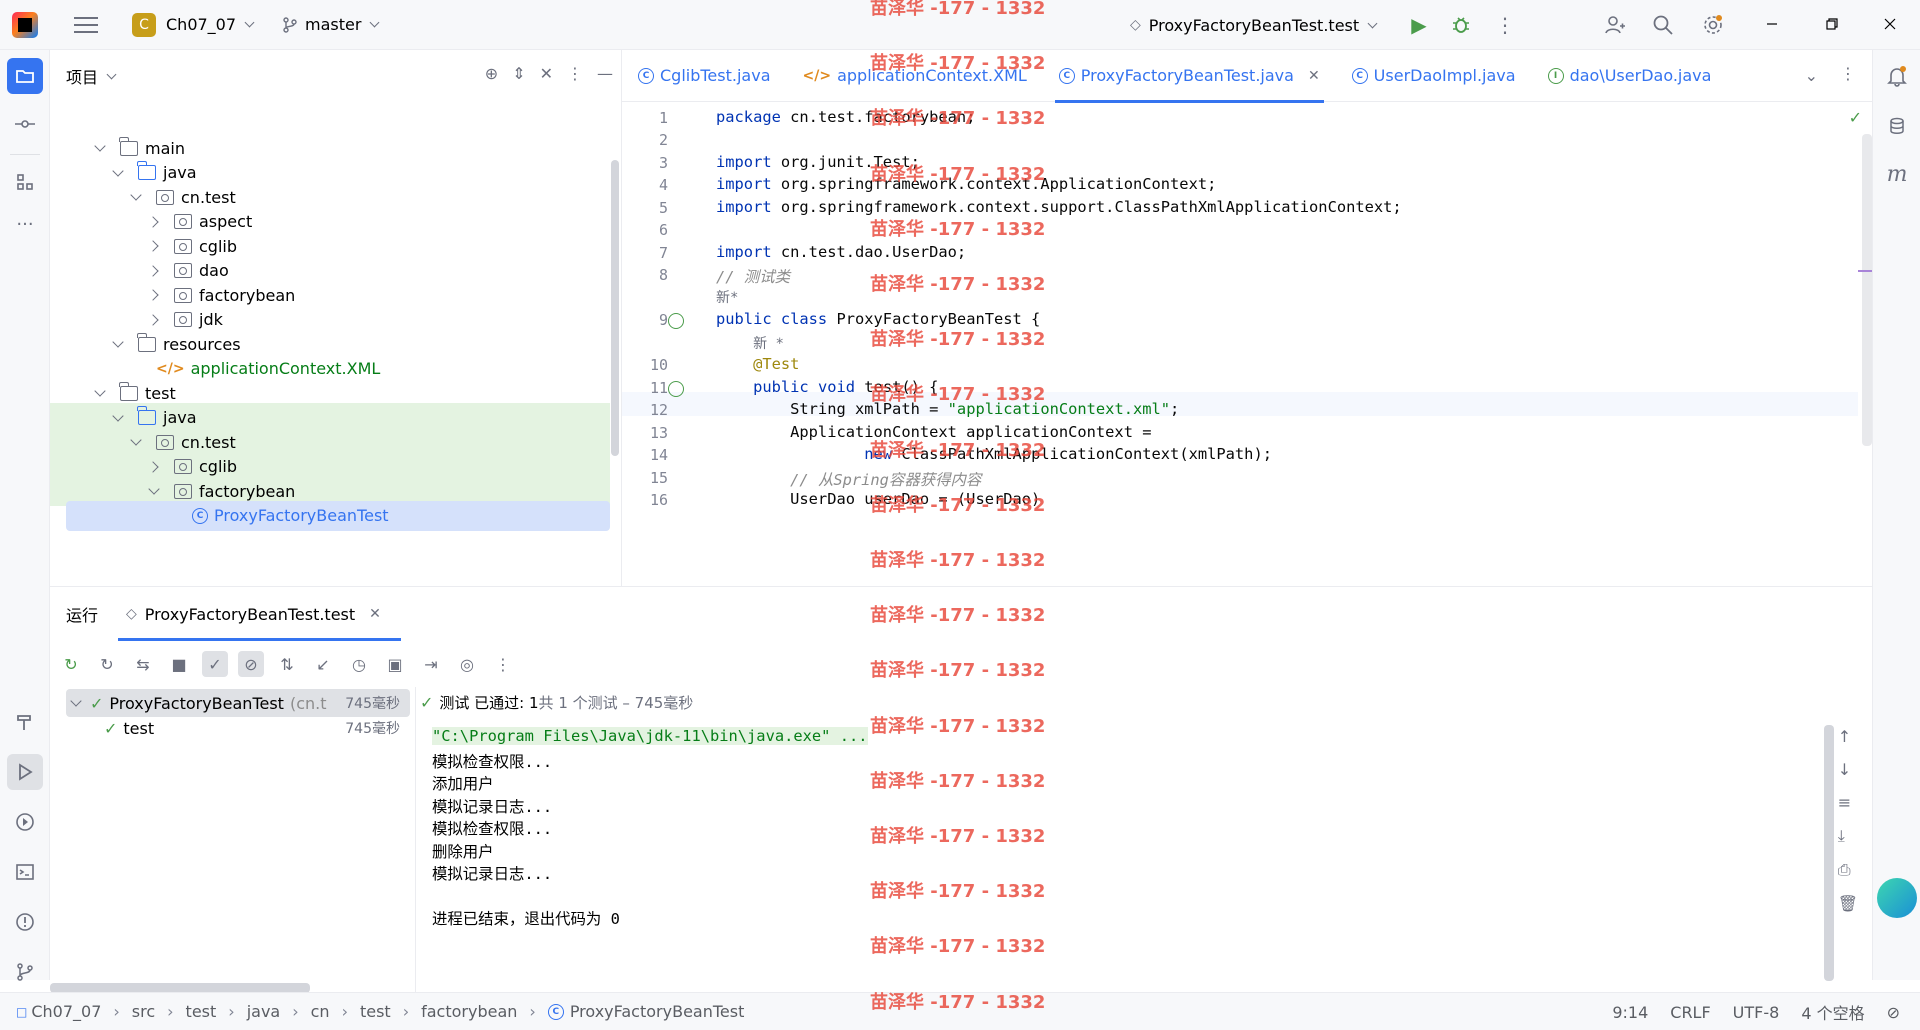 The image size is (1920, 1030). What do you see at coordinates (82, 76) in the screenshot?
I see `project-panel-title: 项目` at bounding box center [82, 76].